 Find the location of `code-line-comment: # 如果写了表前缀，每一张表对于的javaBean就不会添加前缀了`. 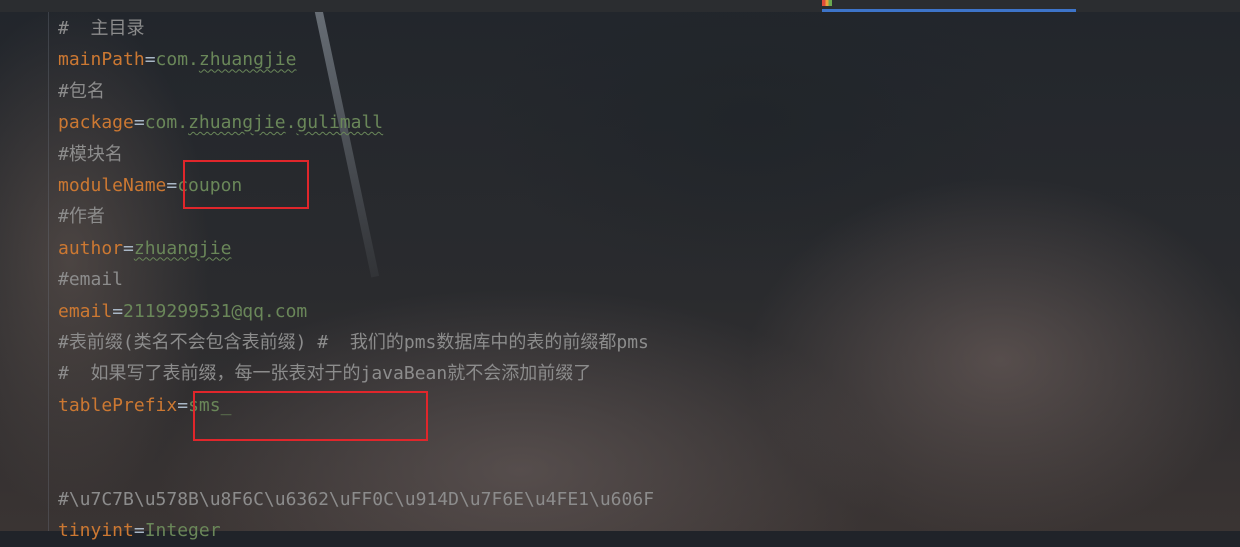

code-line-comment: # 如果写了表前缀，每一张表对于的javaBean就不会添加前缀了 is located at coordinates (356, 373).